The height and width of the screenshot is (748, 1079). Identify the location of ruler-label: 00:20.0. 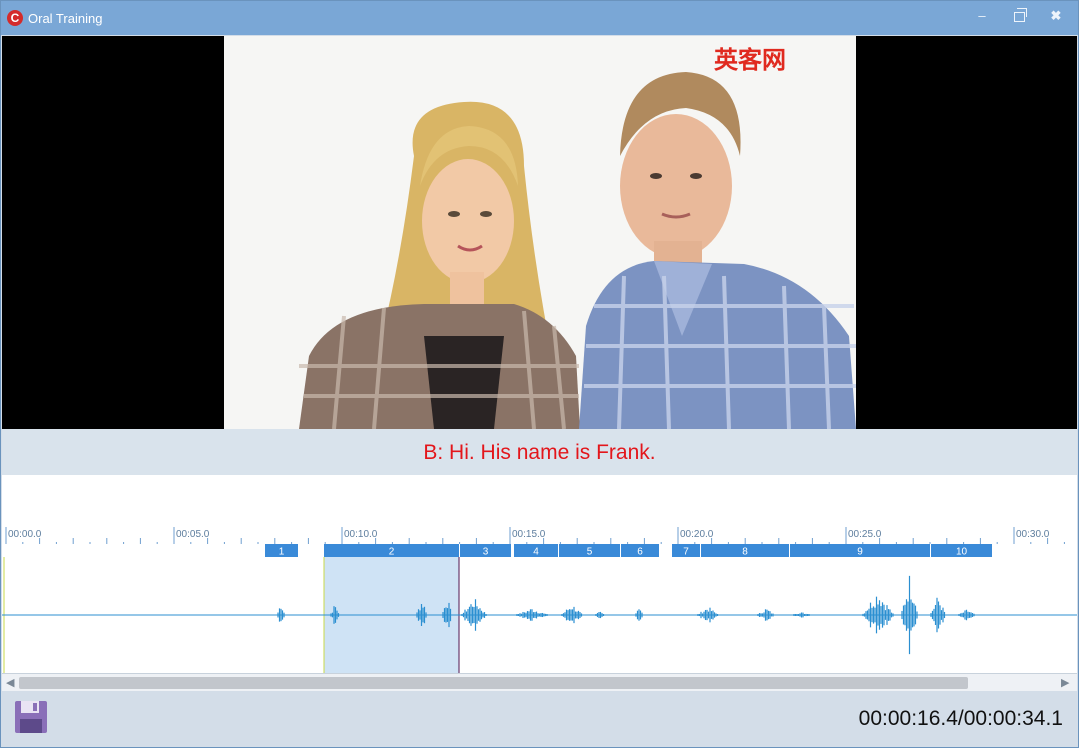
(697, 534).